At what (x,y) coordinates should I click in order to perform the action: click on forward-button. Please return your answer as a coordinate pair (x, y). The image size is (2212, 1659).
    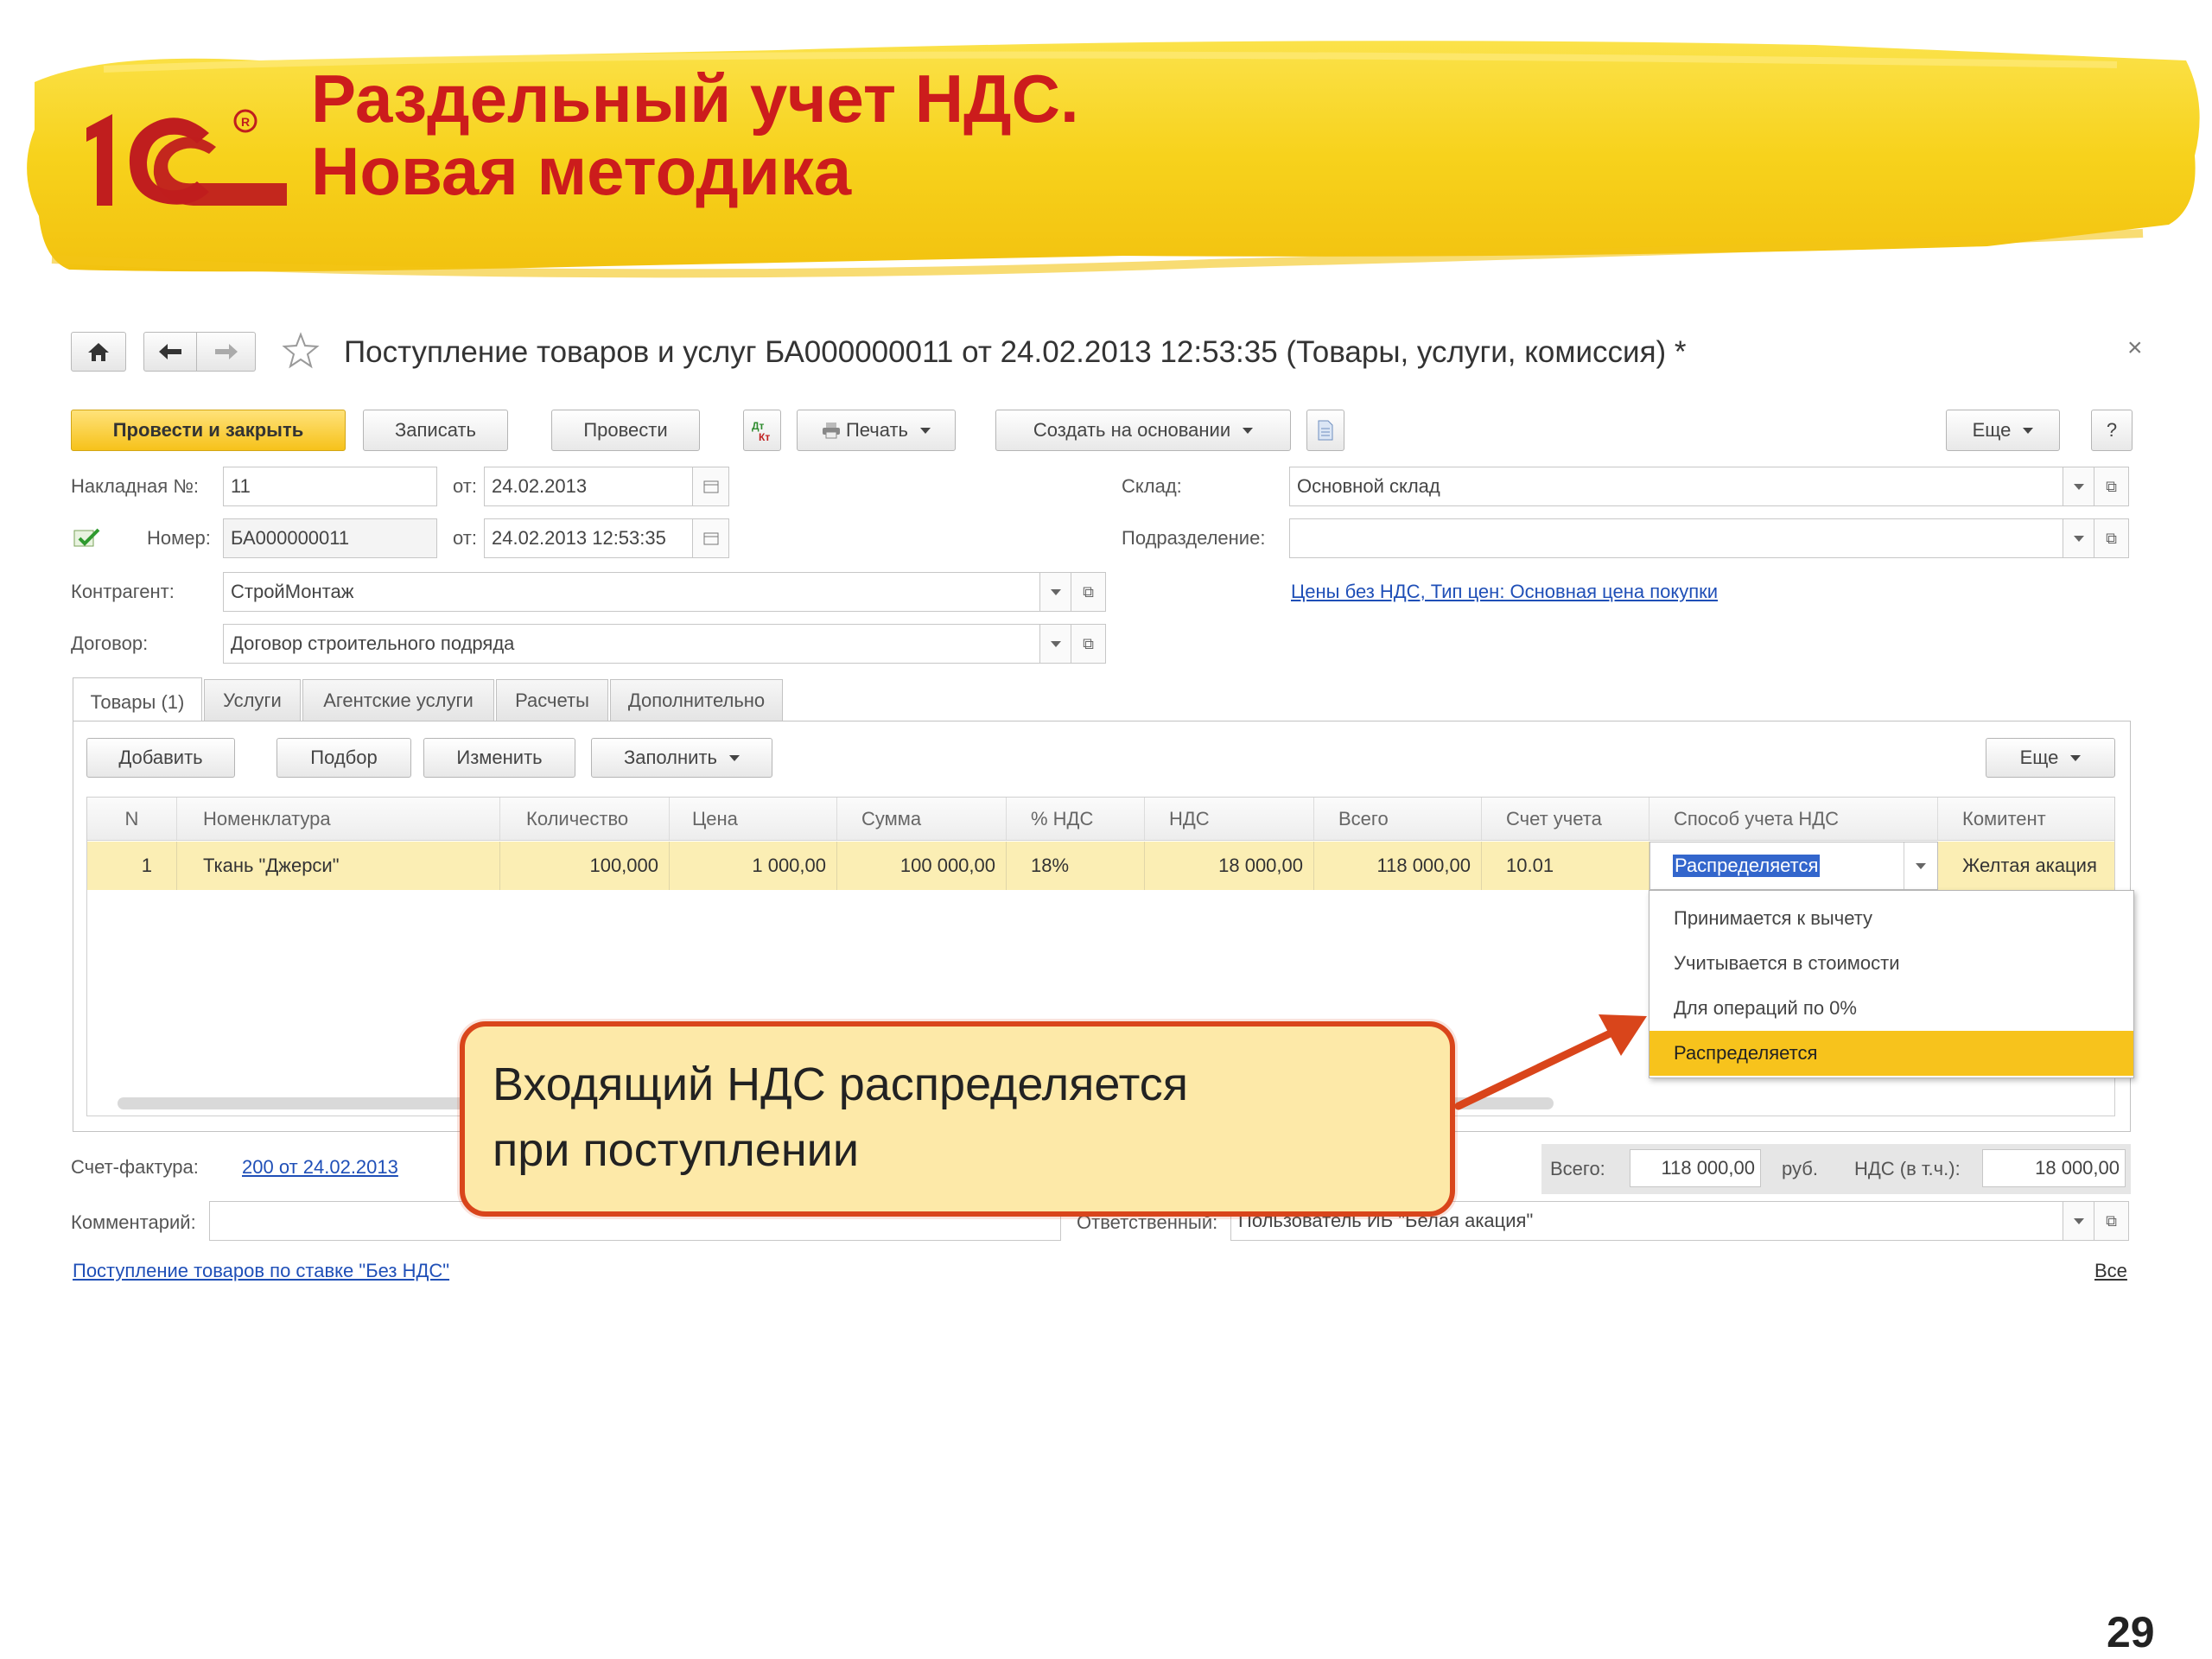
    Looking at the image, I should click on (226, 352).